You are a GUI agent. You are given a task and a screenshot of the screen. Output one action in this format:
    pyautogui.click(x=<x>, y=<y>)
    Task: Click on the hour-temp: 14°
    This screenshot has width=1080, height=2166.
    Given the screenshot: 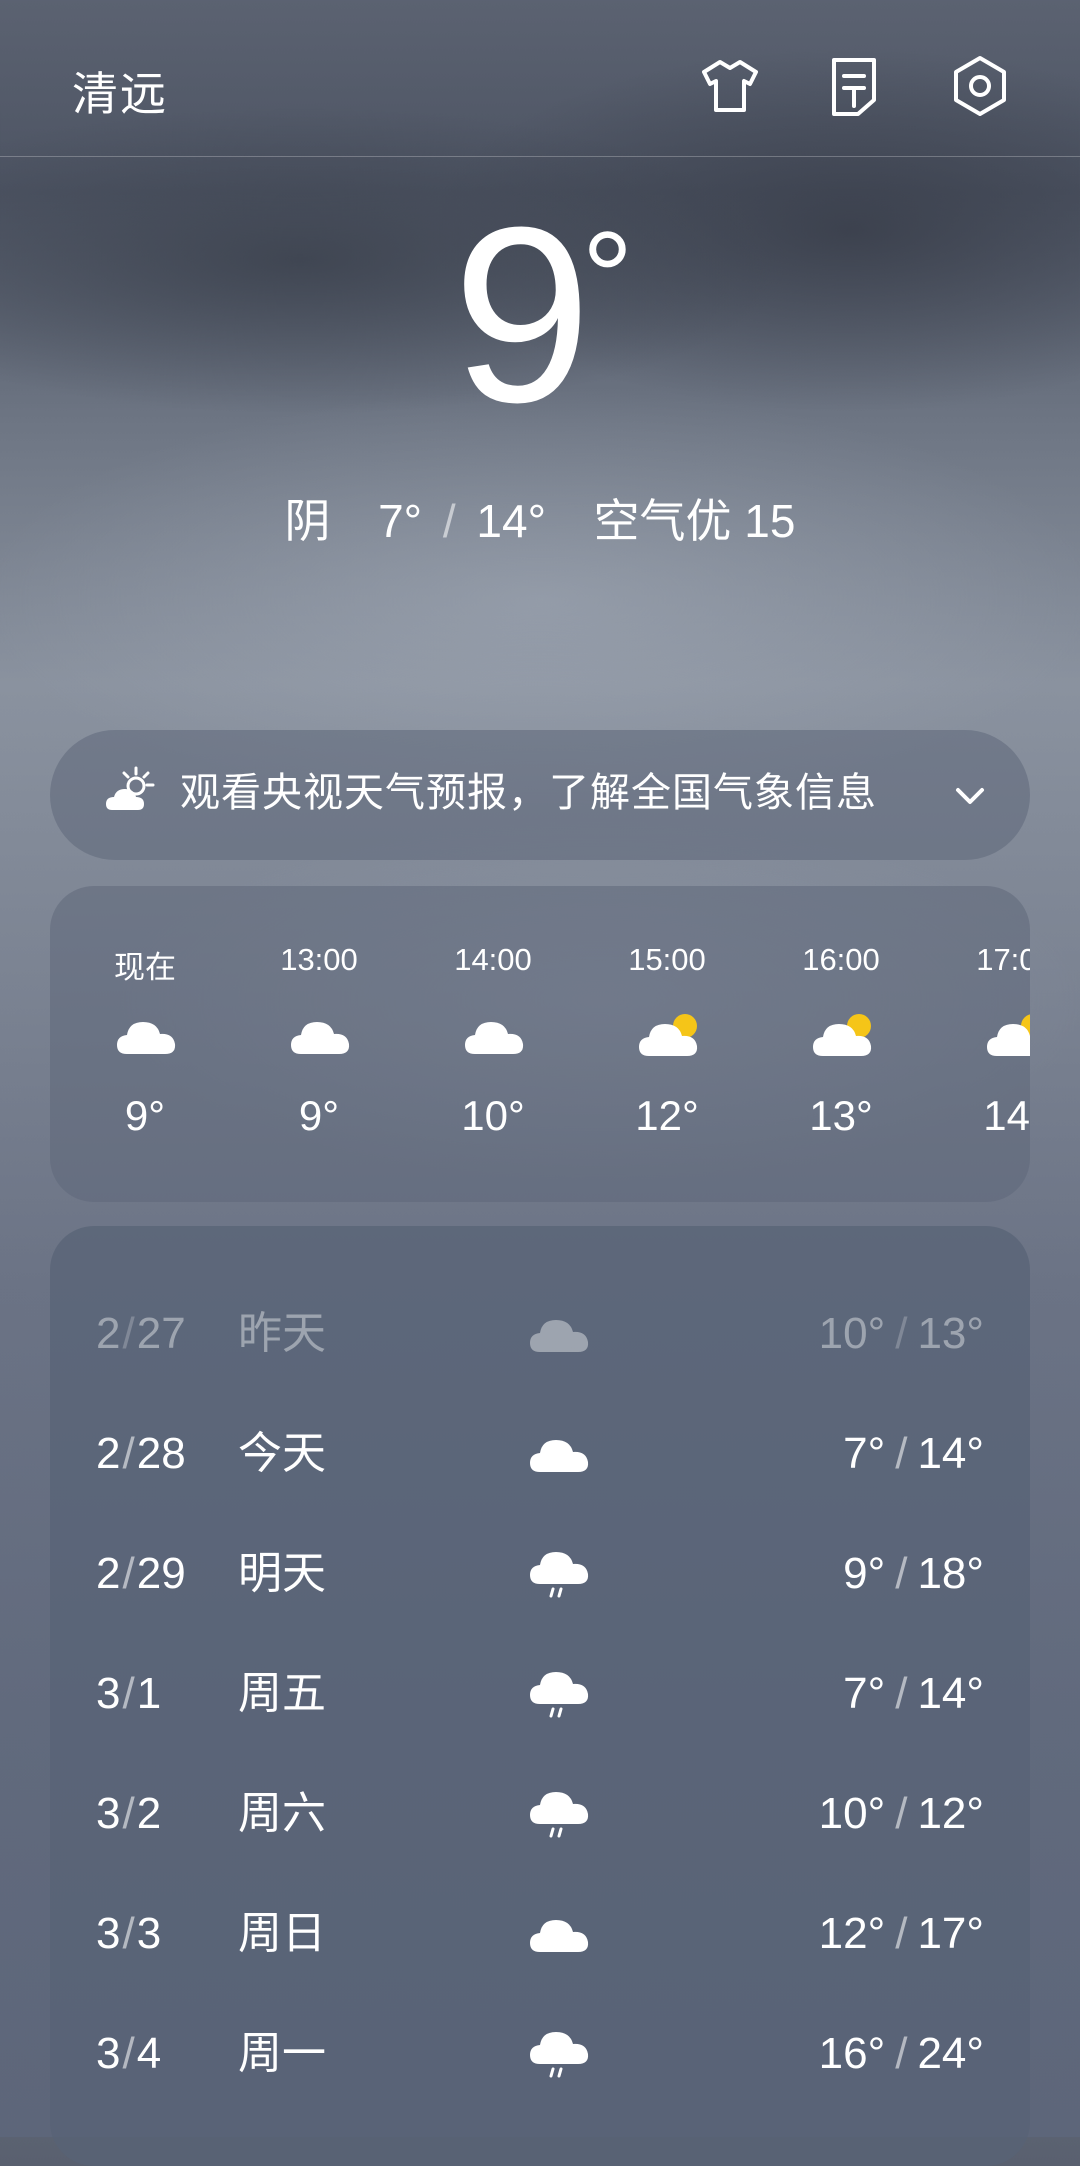 What is the action you would take?
    pyautogui.click(x=1006, y=1115)
    